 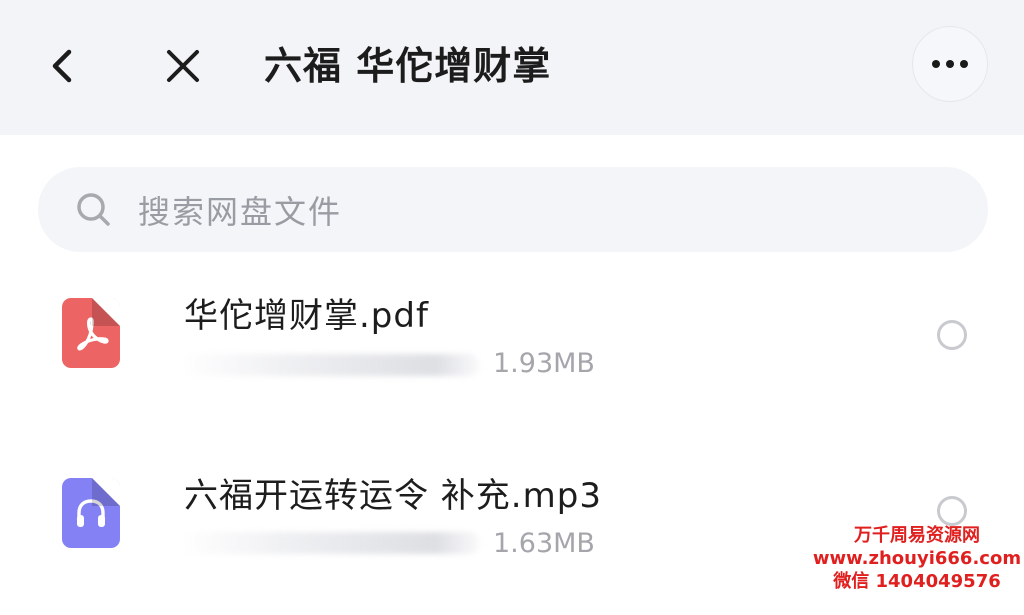 What do you see at coordinates (306, 316) in the screenshot?
I see `file-name: 华佗增财掌.pdf` at bounding box center [306, 316].